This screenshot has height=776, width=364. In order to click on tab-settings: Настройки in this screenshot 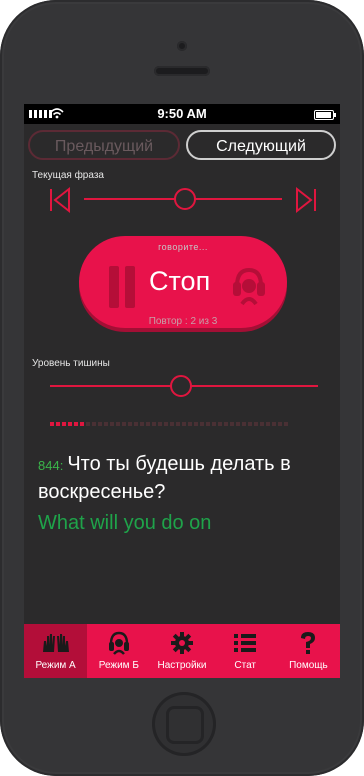, I will do `click(181, 651)`.